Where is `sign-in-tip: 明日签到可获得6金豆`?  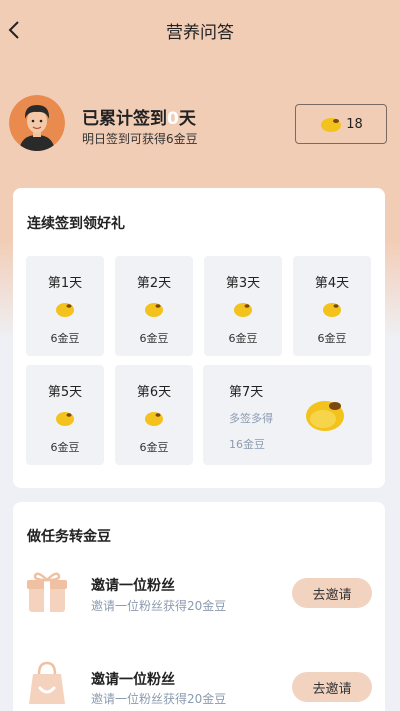
sign-in-tip: 明日签到可获得6金豆 is located at coordinates (140, 139).